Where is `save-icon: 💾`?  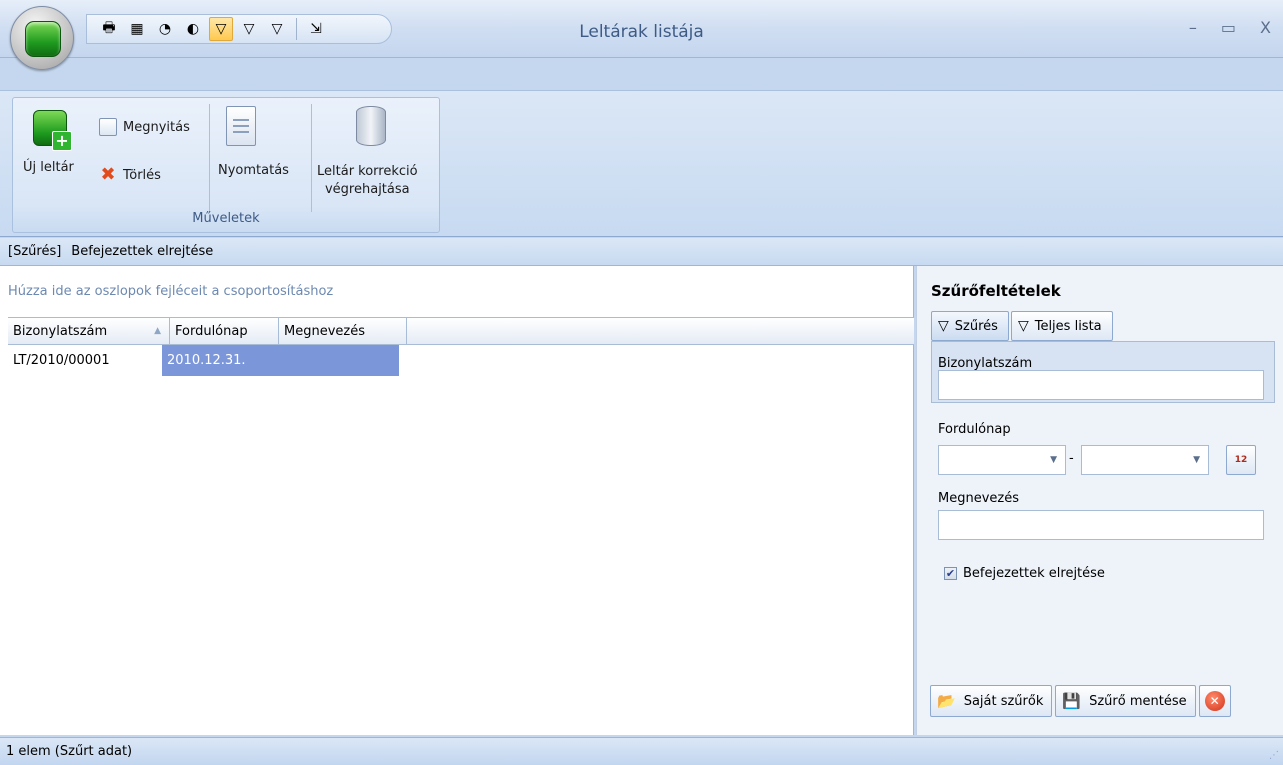
save-icon: 💾 is located at coordinates (1072, 701).